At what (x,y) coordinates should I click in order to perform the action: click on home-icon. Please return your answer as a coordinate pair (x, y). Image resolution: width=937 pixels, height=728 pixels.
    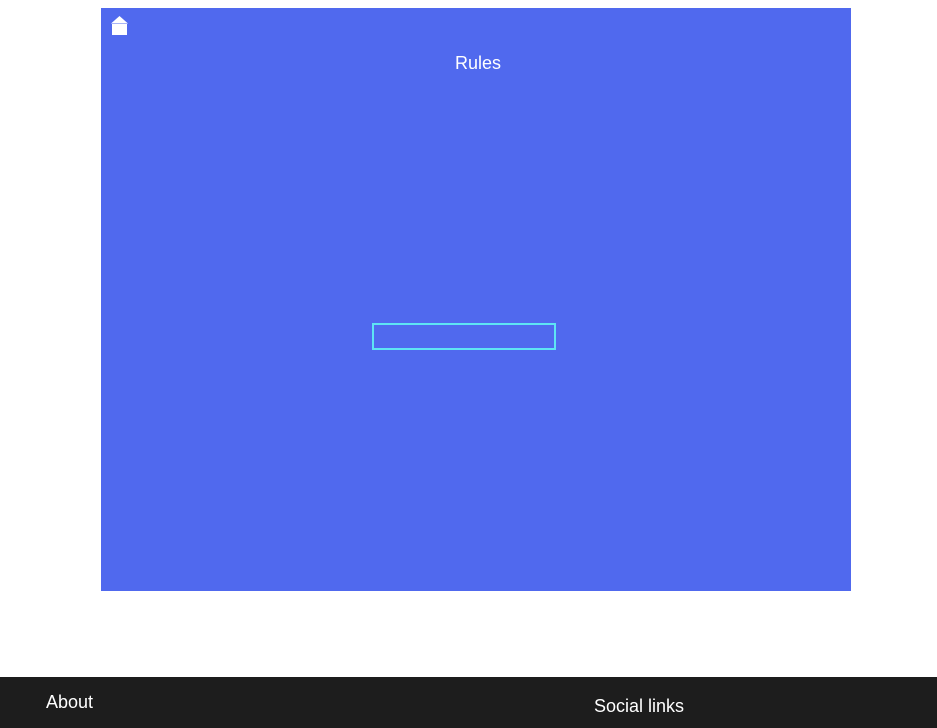
    Looking at the image, I should click on (119, 25).